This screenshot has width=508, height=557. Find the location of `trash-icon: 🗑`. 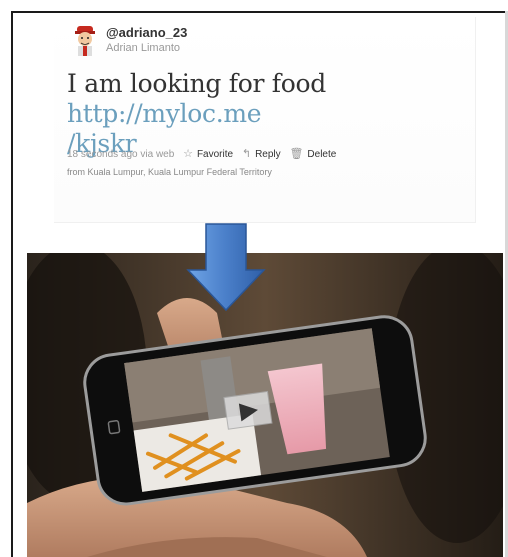

trash-icon: 🗑 is located at coordinates (296, 154).